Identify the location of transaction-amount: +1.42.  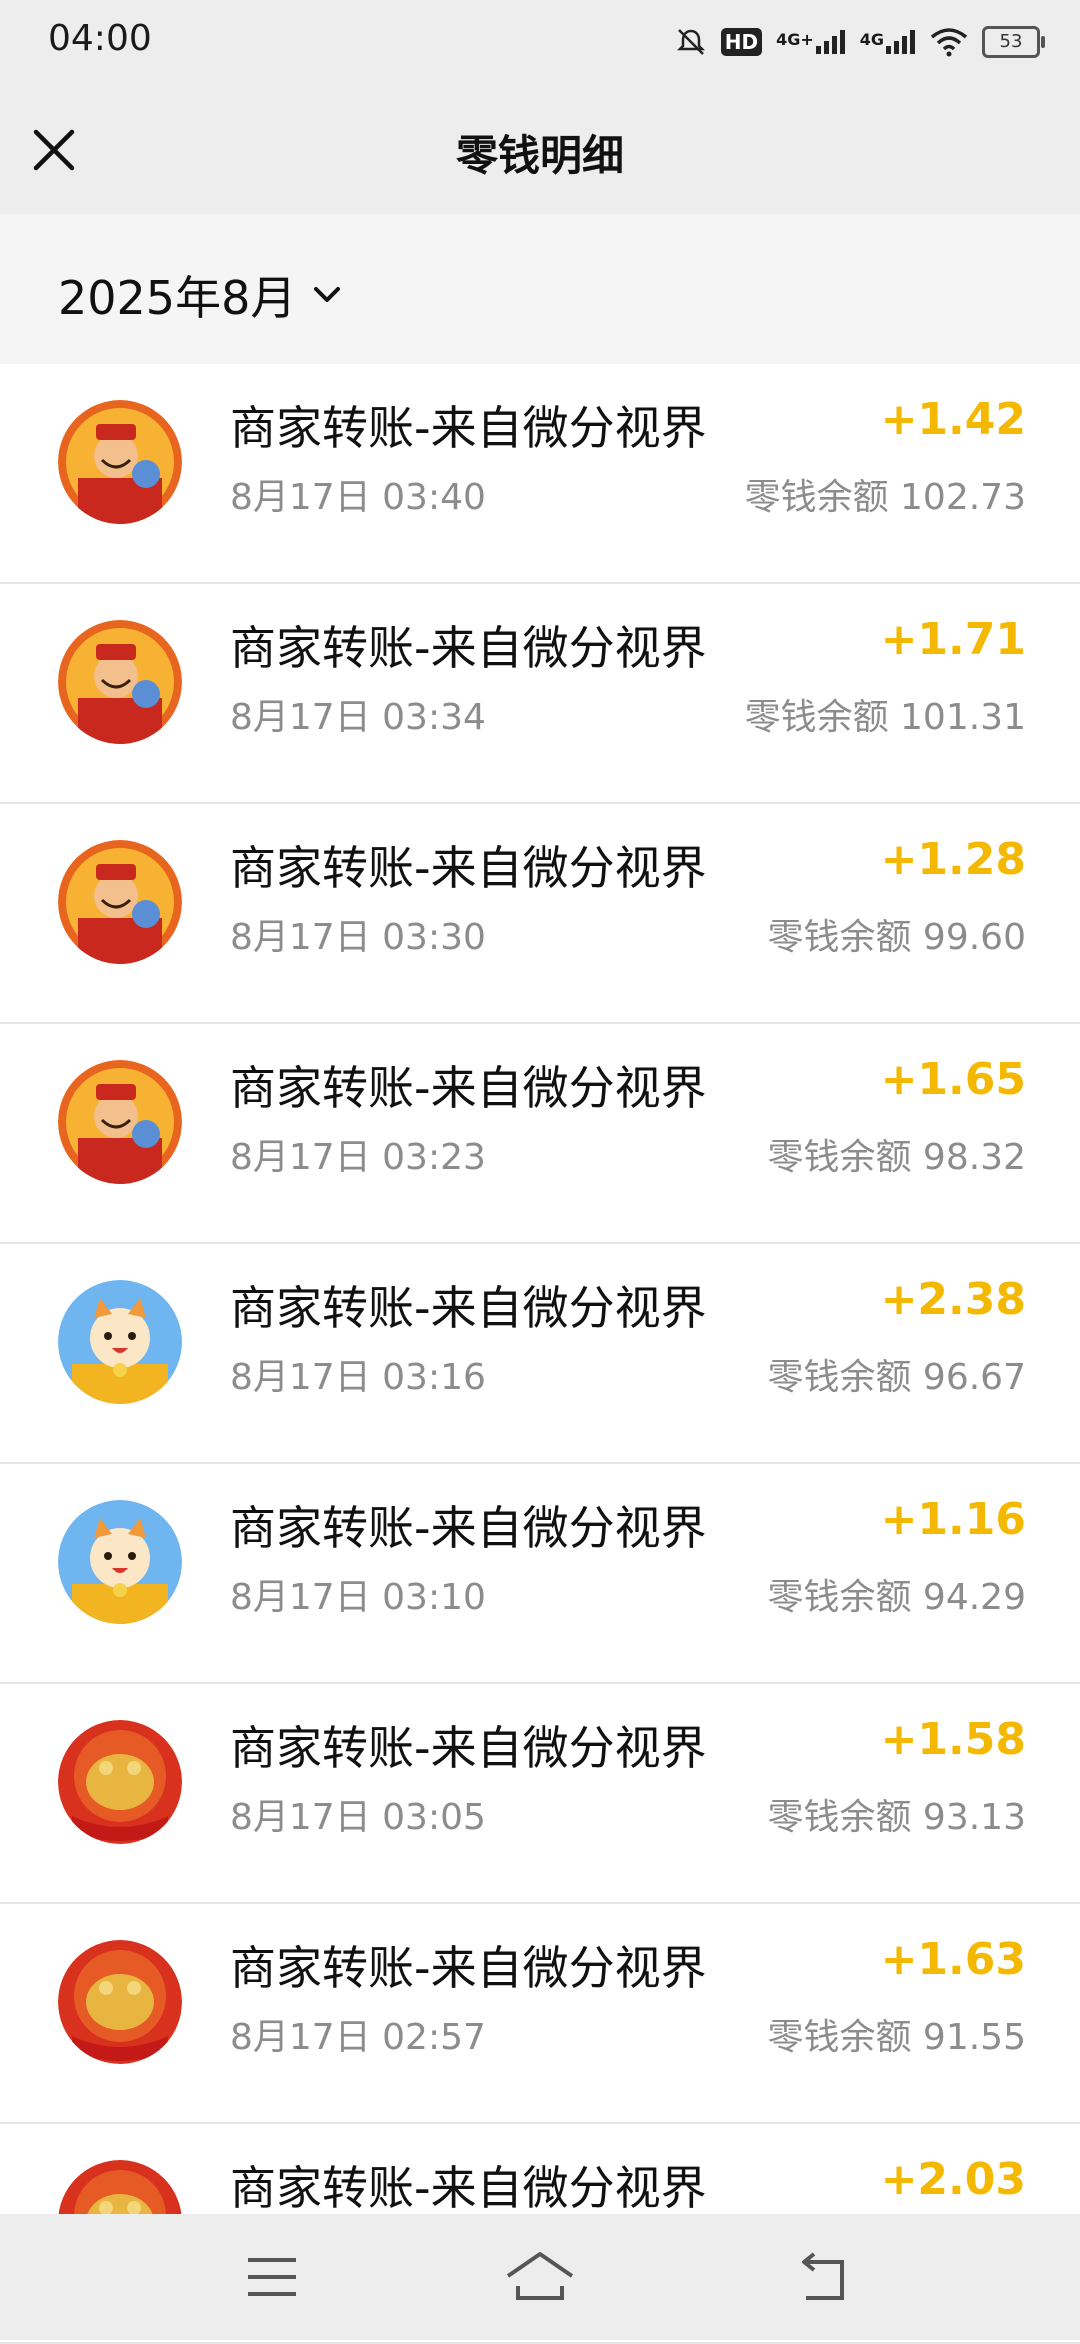
(953, 419).